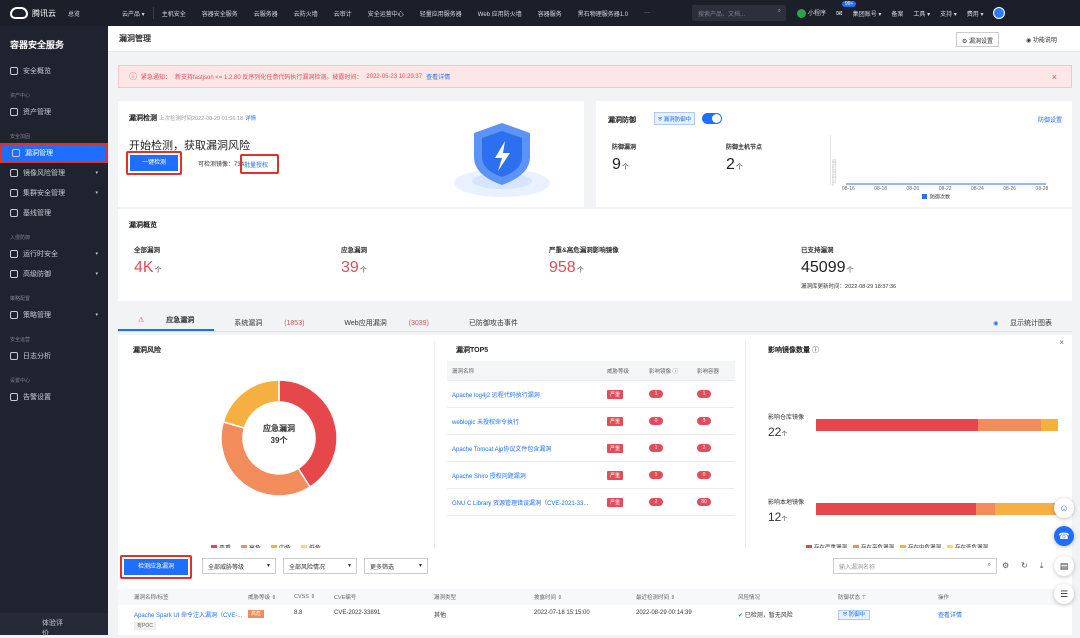 This screenshot has height=638, width=1080. Describe the element at coordinates (739, 13) in the screenshot. I see `global-search-input: 搜索产品、文档... ⌕` at that location.